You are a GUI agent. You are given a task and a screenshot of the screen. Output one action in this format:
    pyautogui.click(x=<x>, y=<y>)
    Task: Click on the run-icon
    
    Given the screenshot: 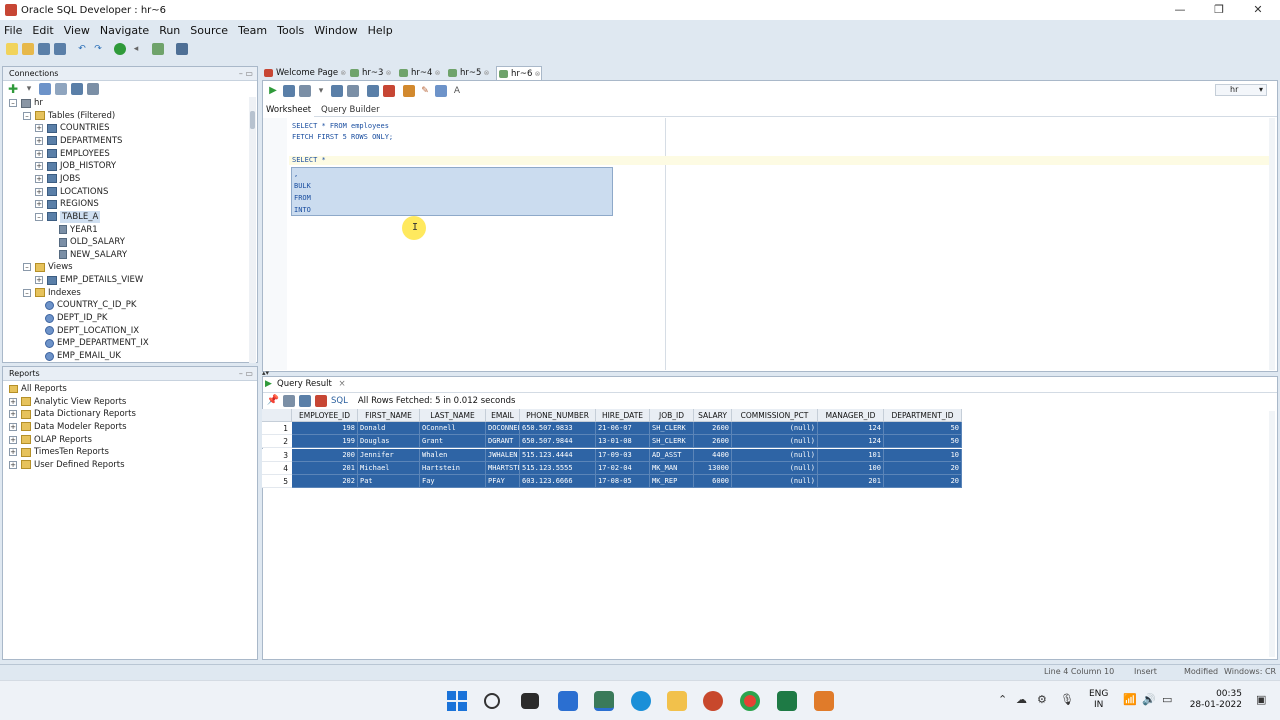 What is the action you would take?
    pyautogui.click(x=120, y=48)
    